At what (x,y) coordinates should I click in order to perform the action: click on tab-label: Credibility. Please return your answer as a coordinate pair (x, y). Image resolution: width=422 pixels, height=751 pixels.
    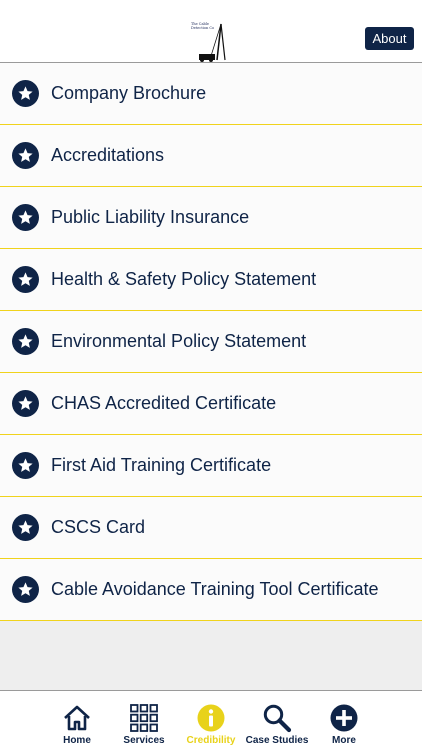
    Looking at the image, I should click on (211, 740).